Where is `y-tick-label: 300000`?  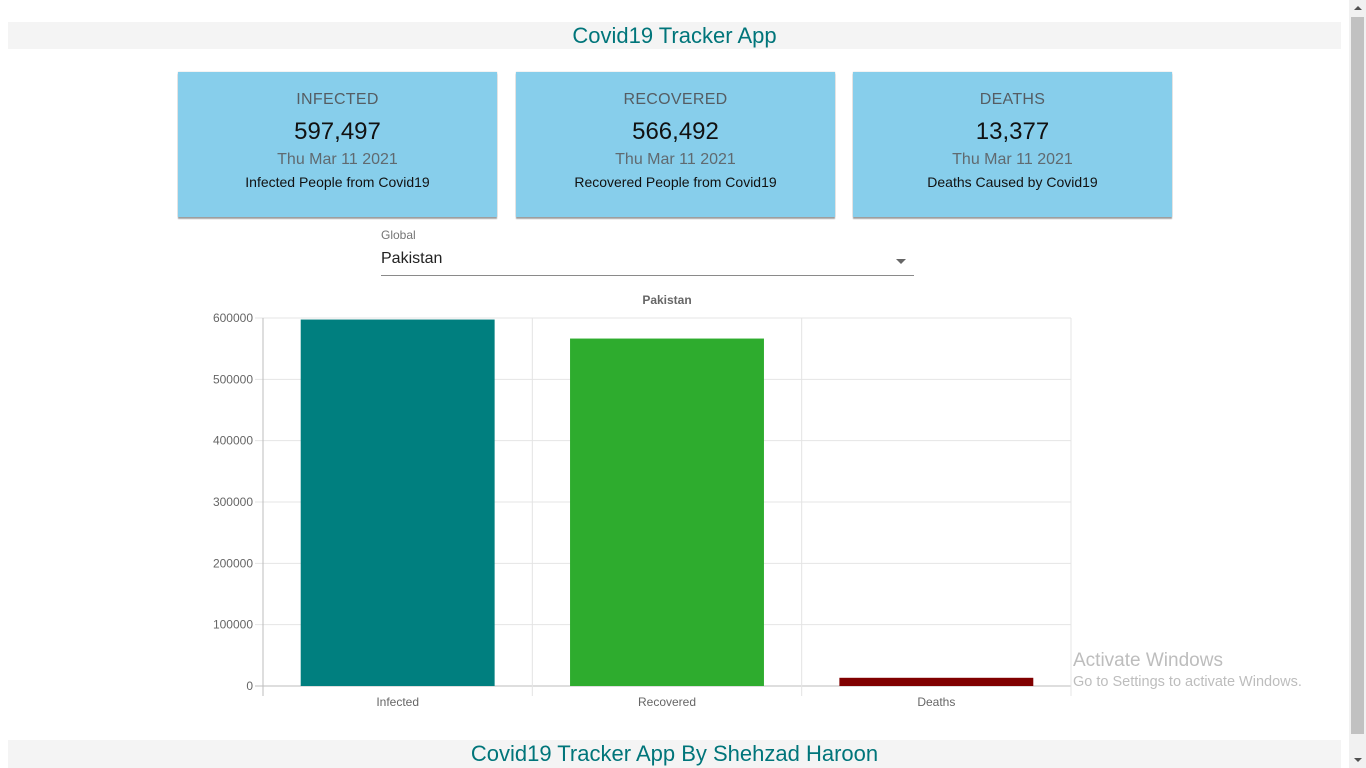 y-tick-label: 300000 is located at coordinates (233, 502).